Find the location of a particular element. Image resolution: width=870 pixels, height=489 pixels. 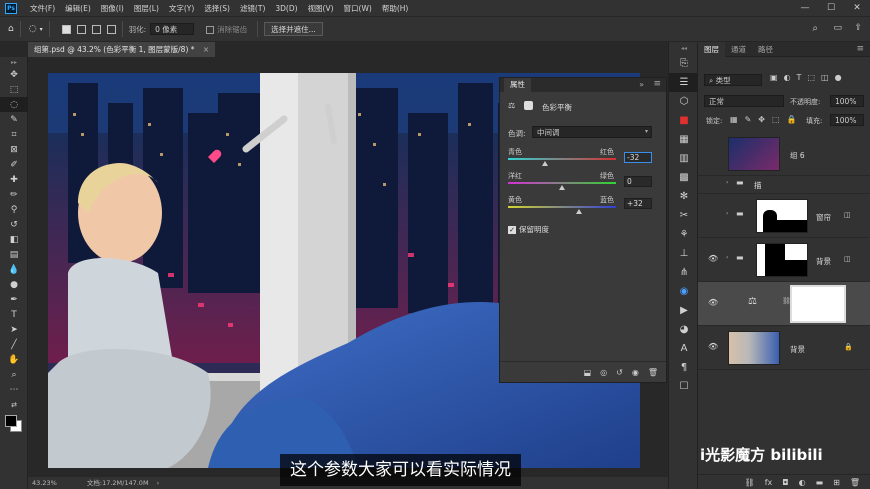

path-select-tool-icon: ➤ is located at coordinates (14, 329).